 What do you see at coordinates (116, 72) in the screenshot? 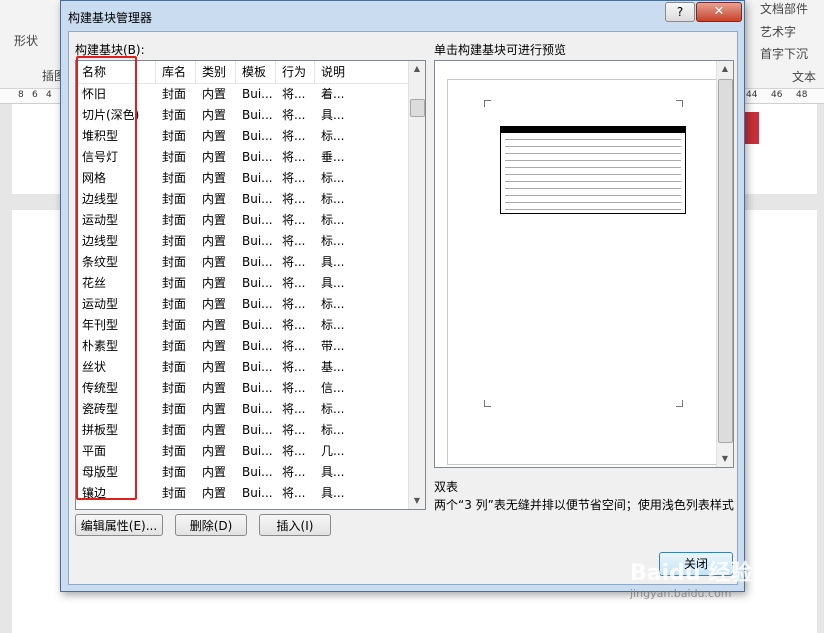
I see `column-header-name: 名称` at bounding box center [116, 72].